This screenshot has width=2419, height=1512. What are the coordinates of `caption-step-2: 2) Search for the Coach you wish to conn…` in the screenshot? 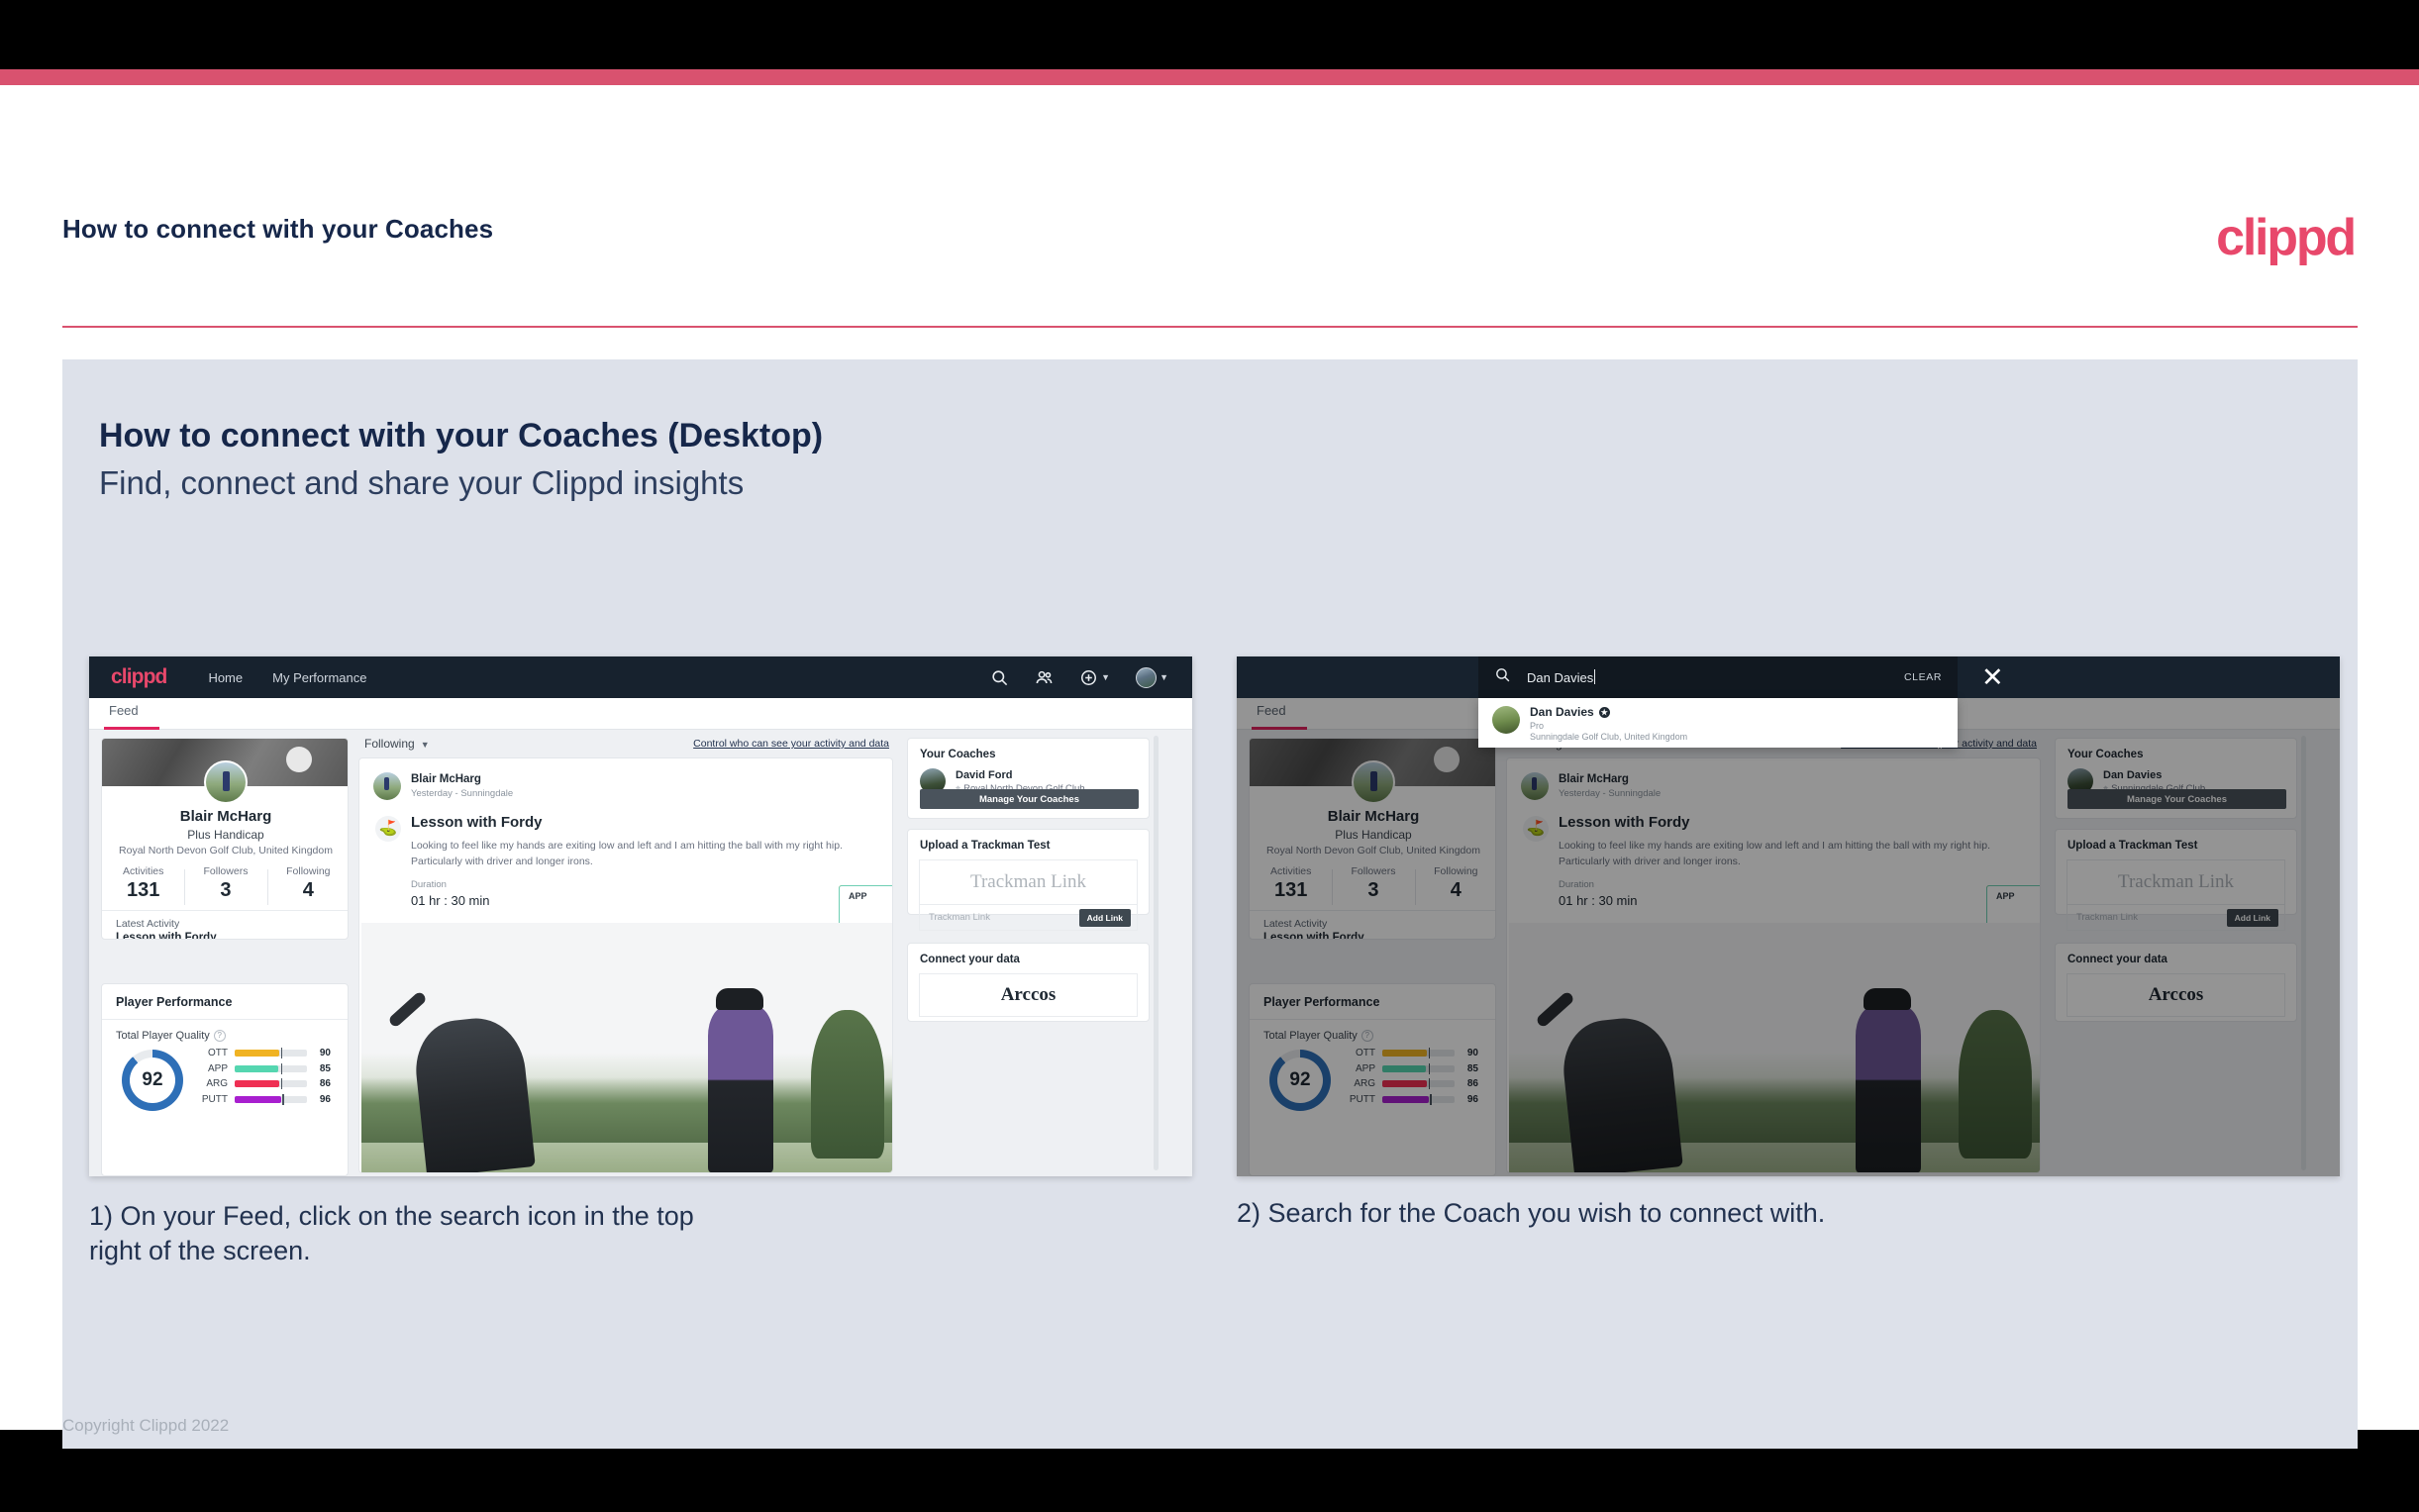 It's located at (1531, 1213).